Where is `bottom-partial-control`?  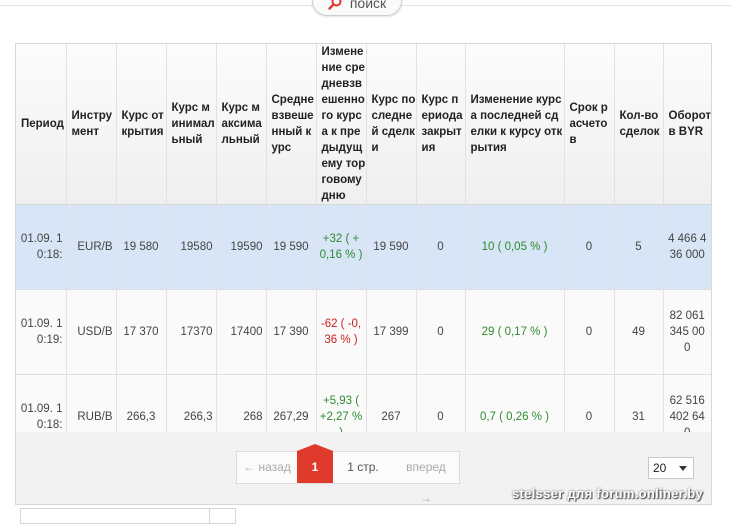
bottom-partial-control is located at coordinates (128, 516).